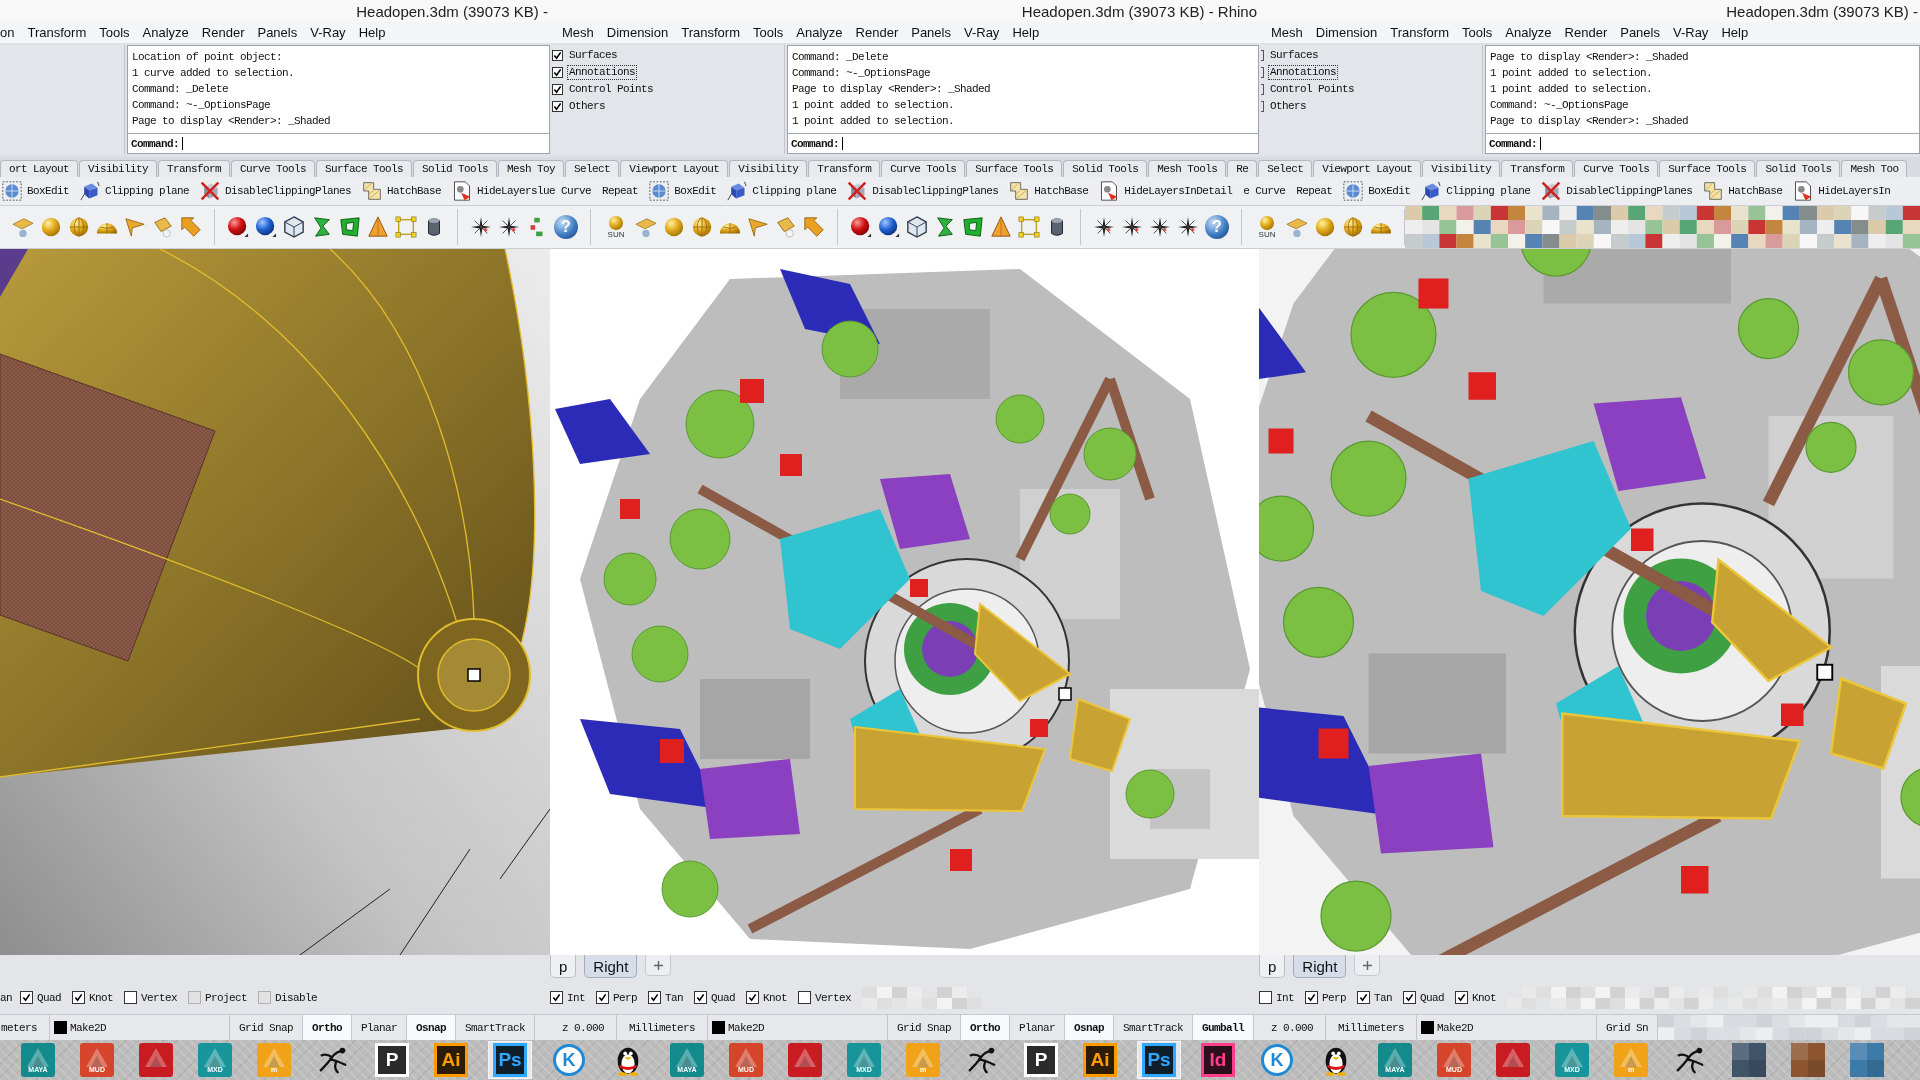  Describe the element at coordinates (35, 191) in the screenshot. I see `tool-button: BoxEdit` at that location.